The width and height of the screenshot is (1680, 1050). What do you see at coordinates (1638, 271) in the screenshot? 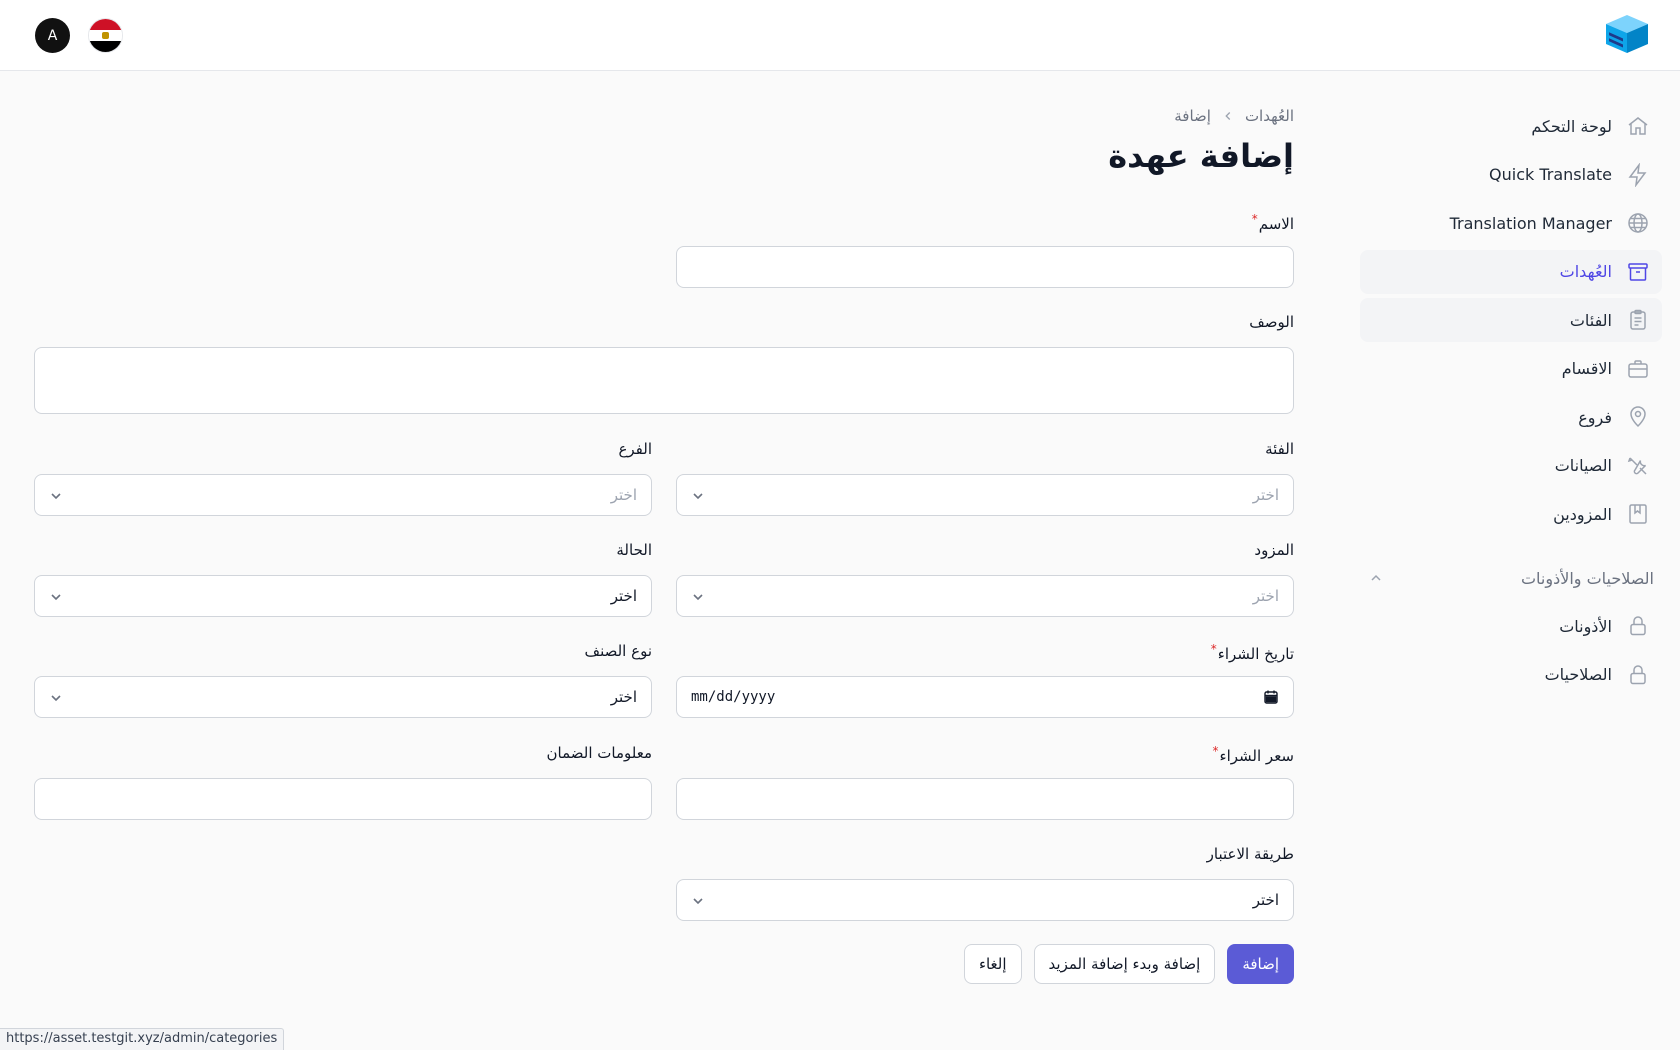
I see `archive-box-icon` at bounding box center [1638, 271].